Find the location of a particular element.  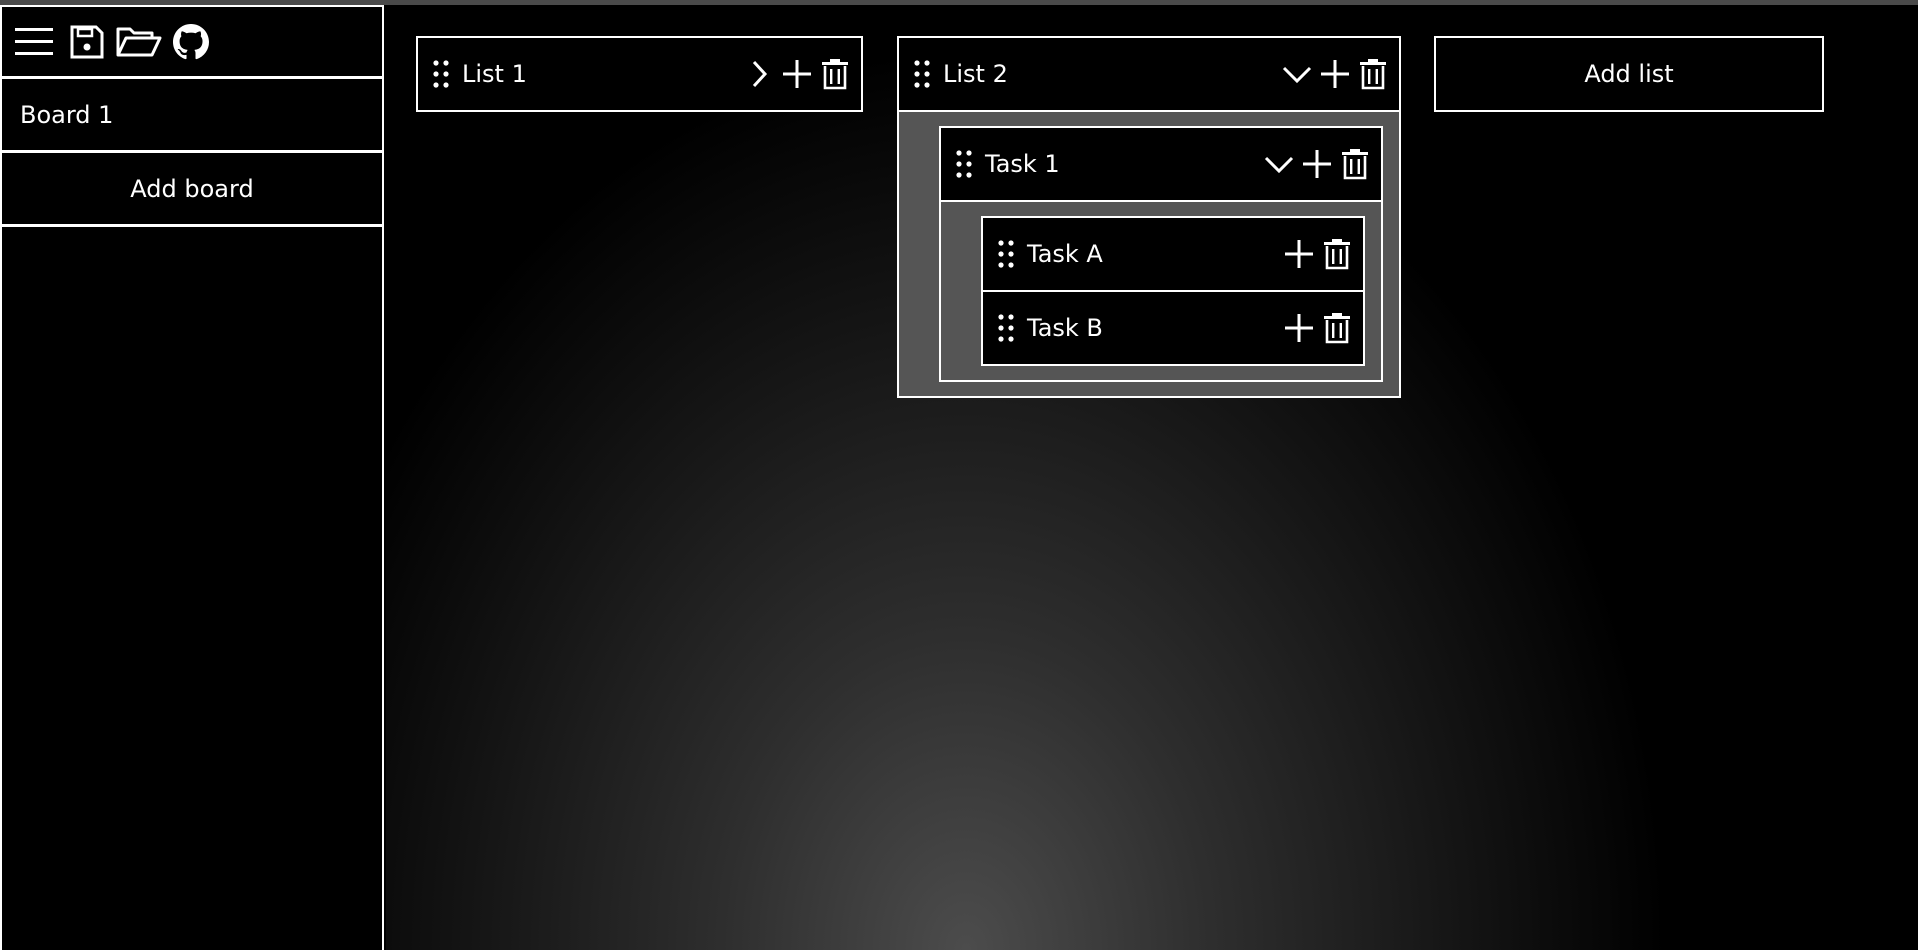

list-title: List 1 is located at coordinates (601, 74).